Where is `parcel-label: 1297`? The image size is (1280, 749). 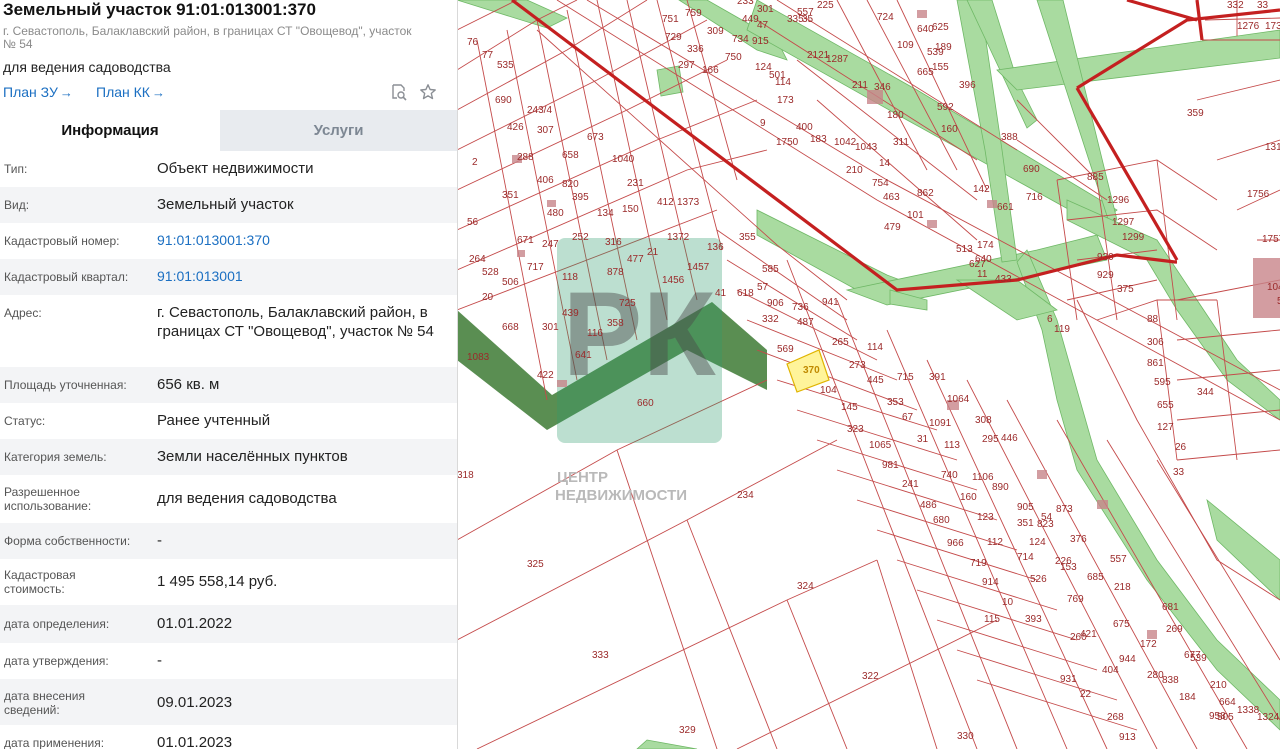
parcel-label: 1297 is located at coordinates (1123, 222).